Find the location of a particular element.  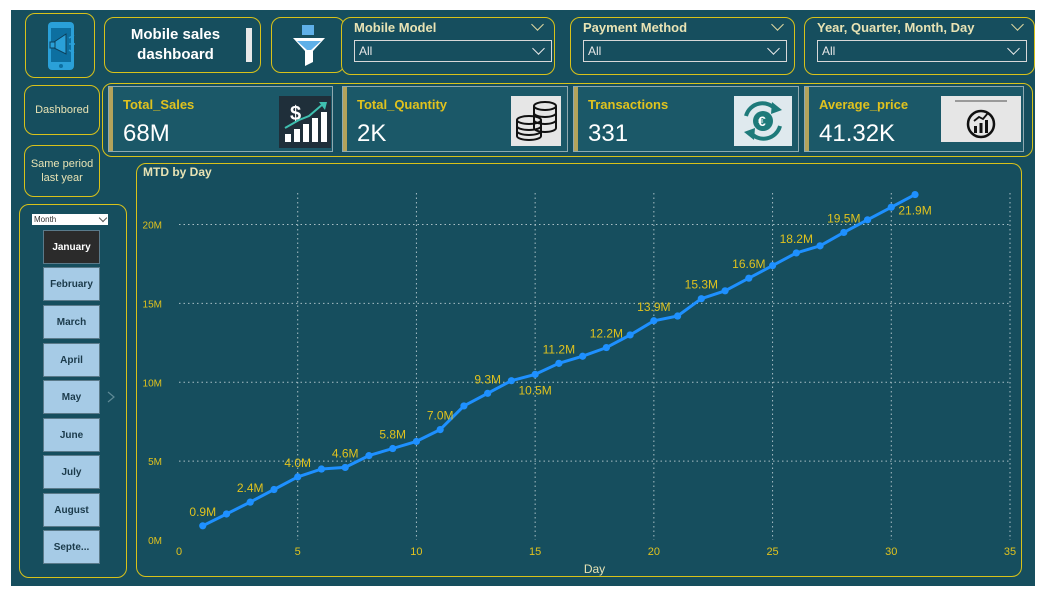

data-label: 18.2M is located at coordinates (796, 239).